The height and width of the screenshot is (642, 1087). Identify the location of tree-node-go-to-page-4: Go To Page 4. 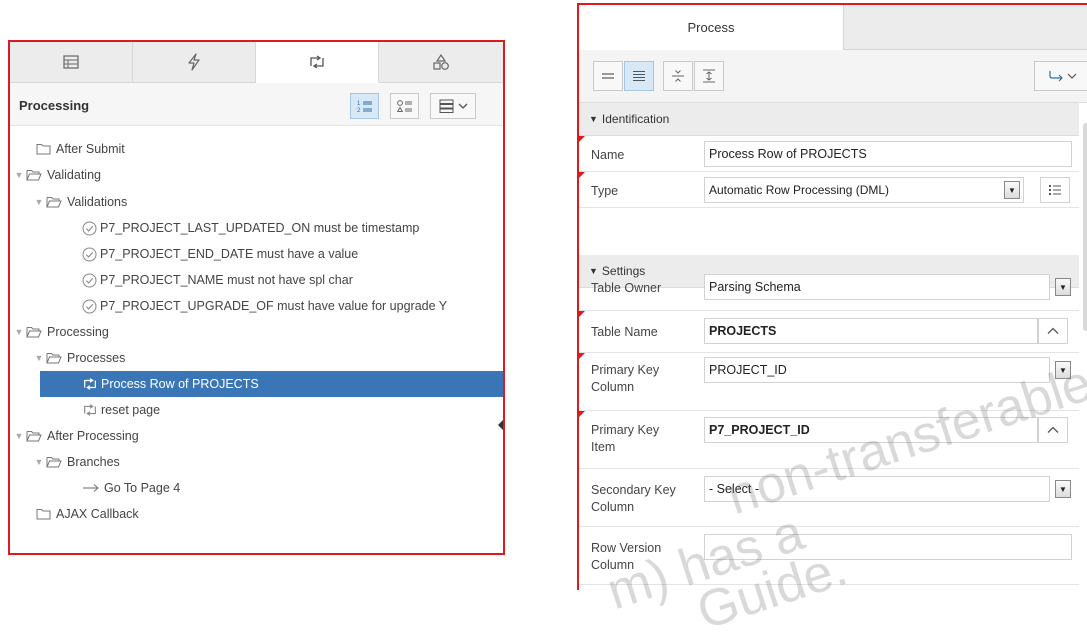
(131, 488).